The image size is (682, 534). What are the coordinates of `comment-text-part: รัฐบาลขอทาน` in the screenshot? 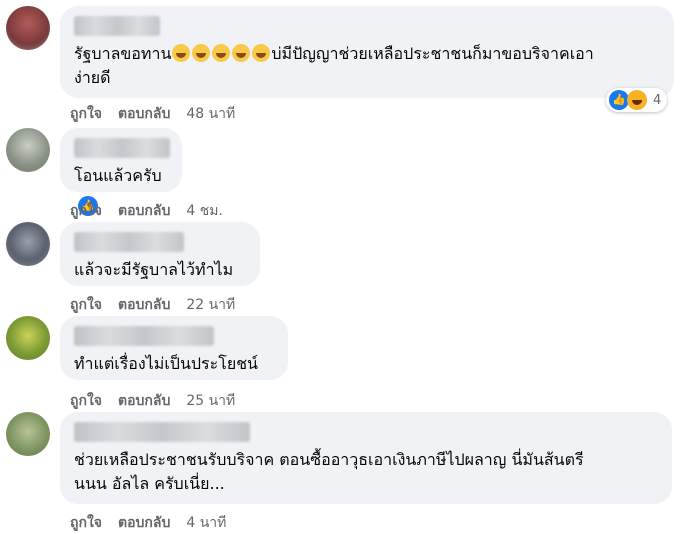 It's located at (123, 53).